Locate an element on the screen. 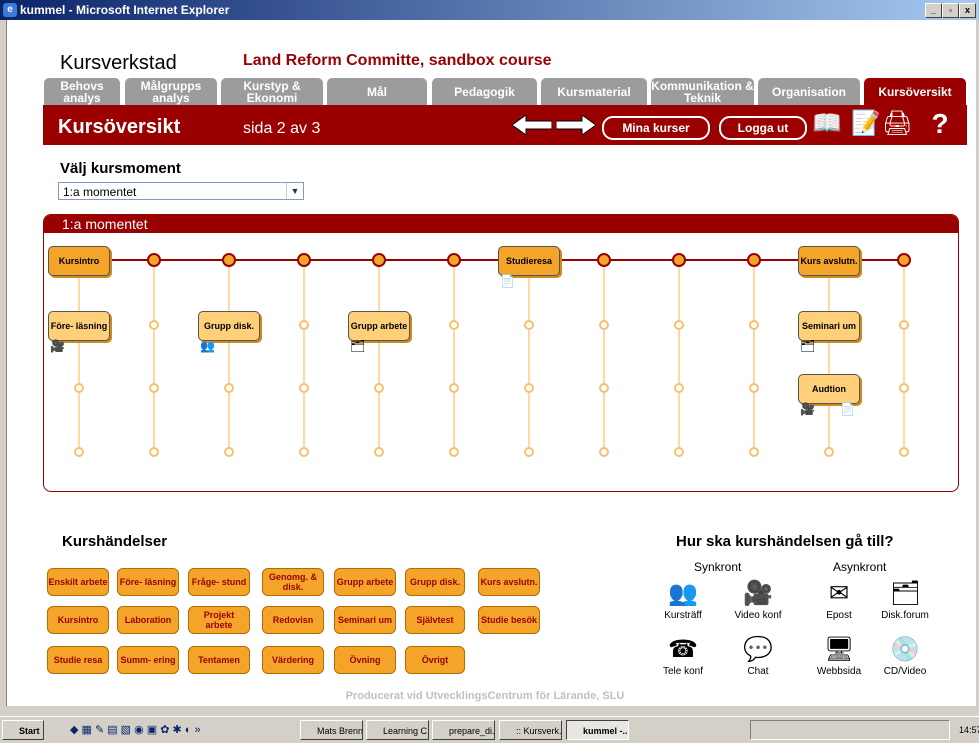 The image size is (979, 743). tab-8: Organisation is located at coordinates (809, 91).